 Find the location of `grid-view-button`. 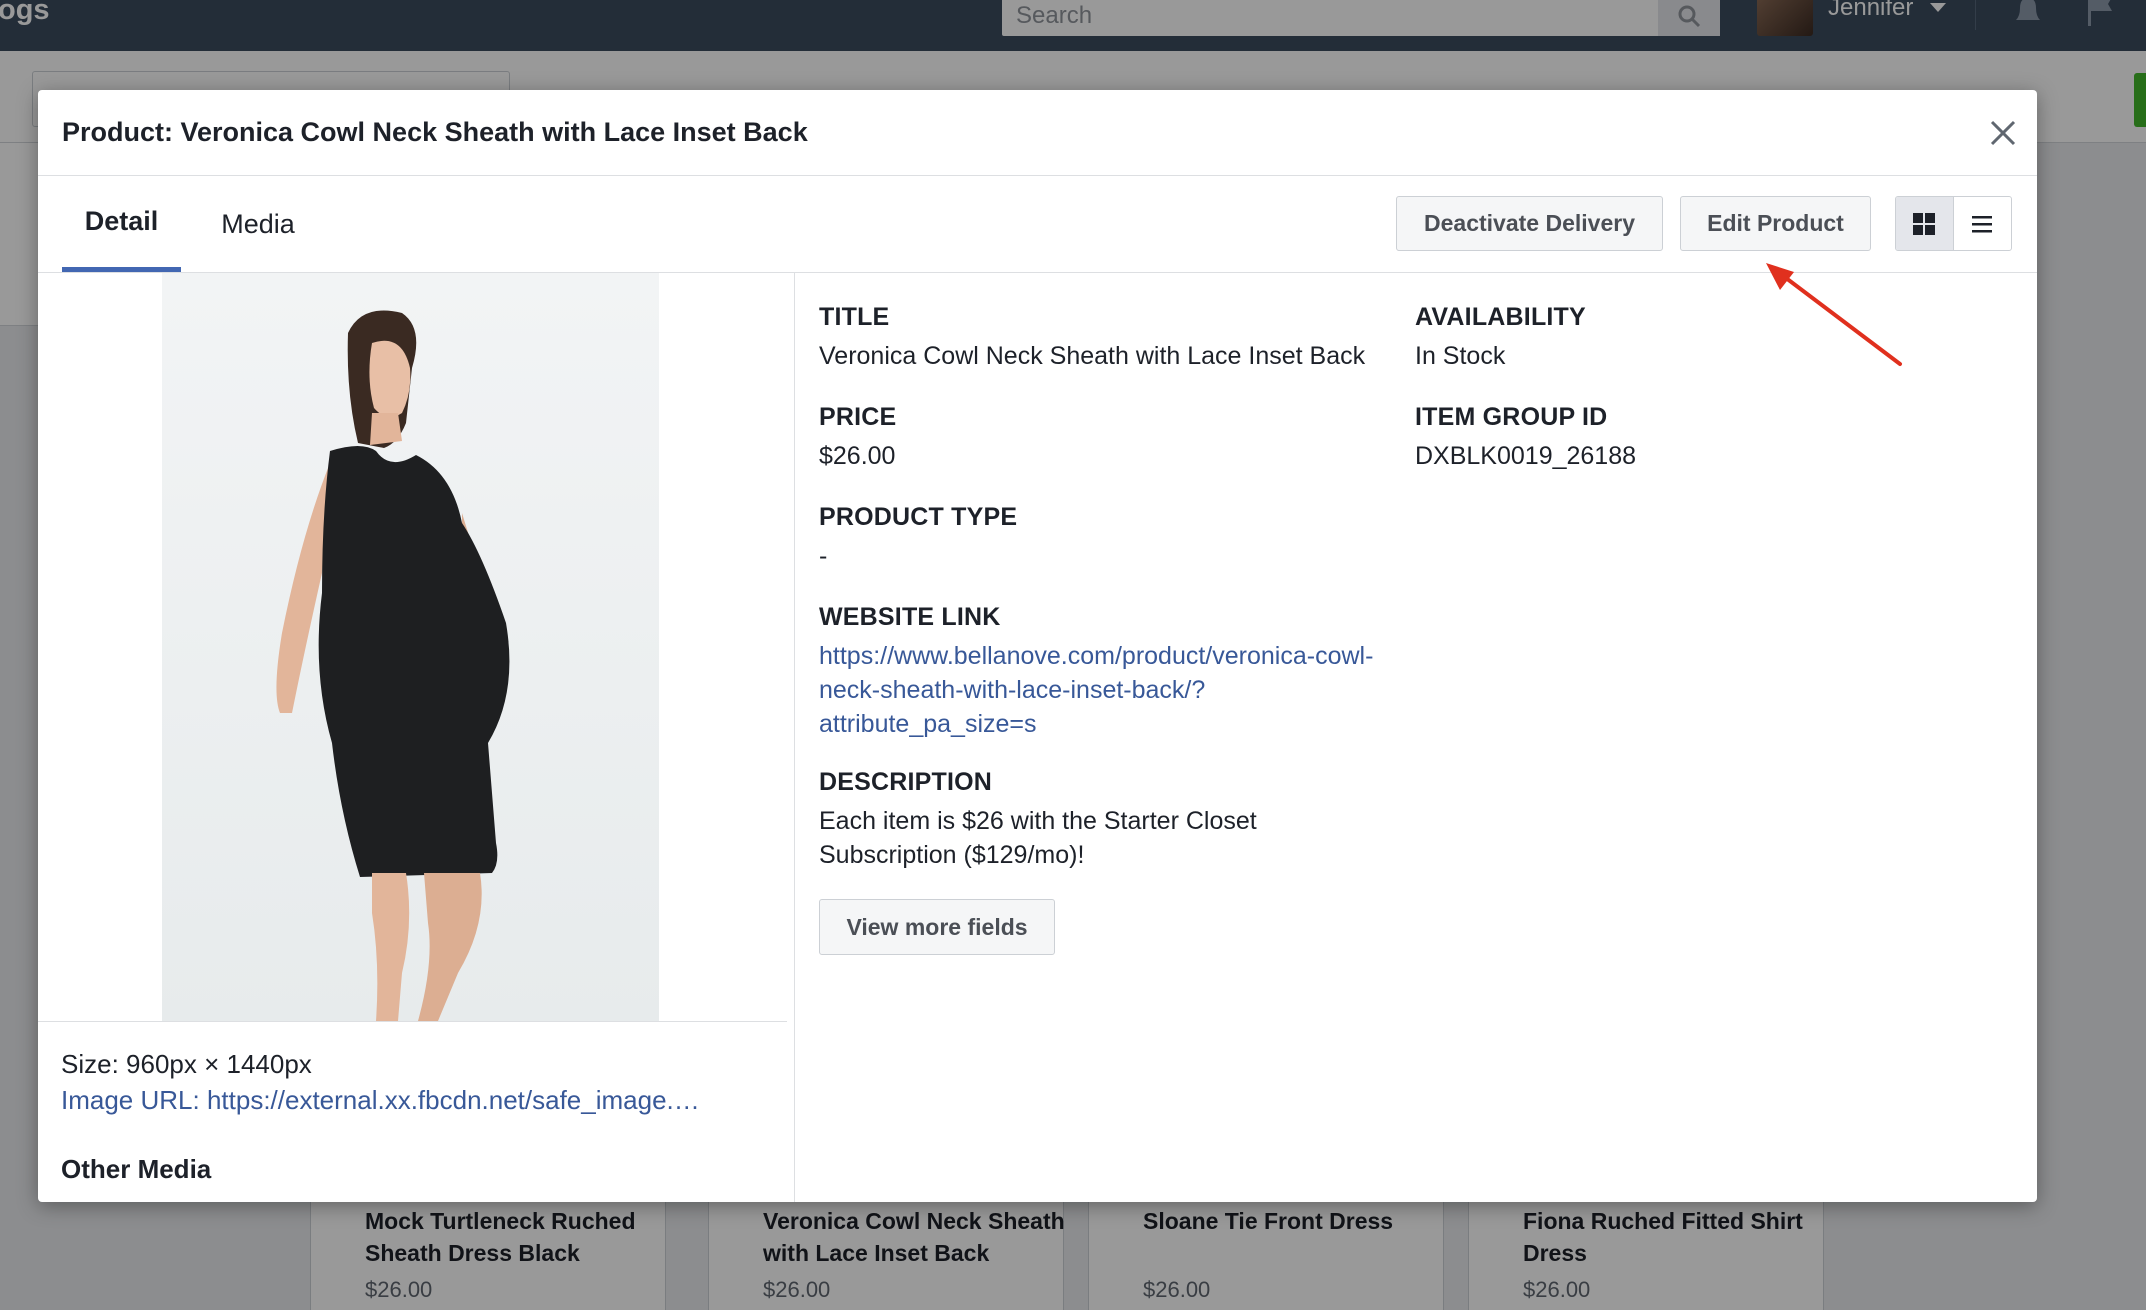

grid-view-button is located at coordinates (1925, 223).